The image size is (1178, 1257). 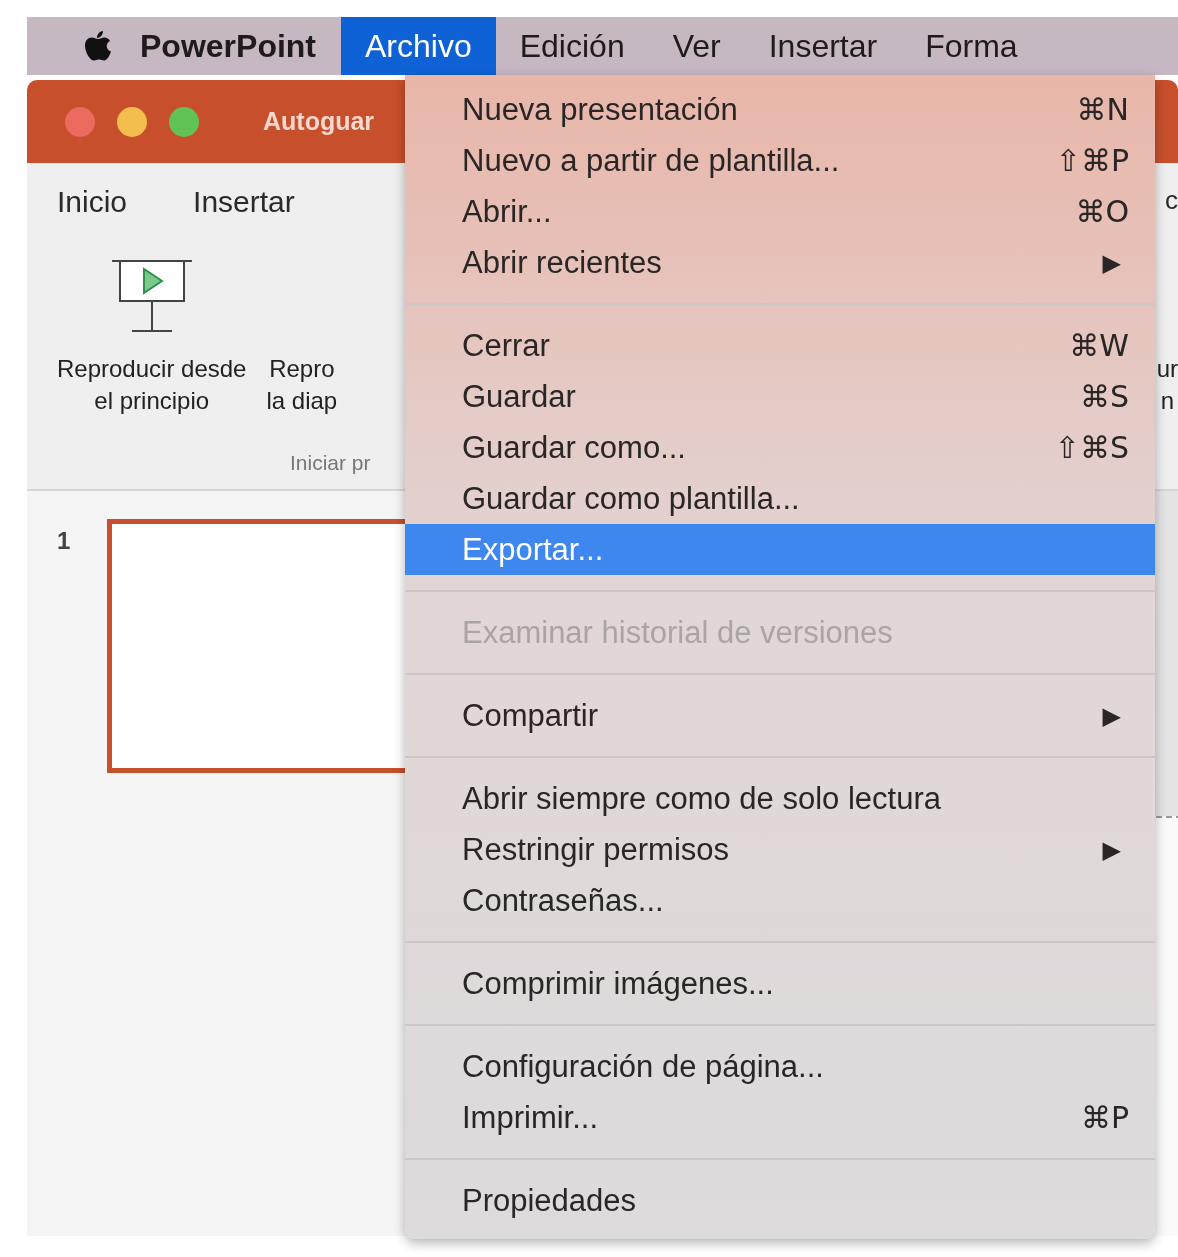 What do you see at coordinates (151, 297) in the screenshot?
I see `slideshow-screen-icon` at bounding box center [151, 297].